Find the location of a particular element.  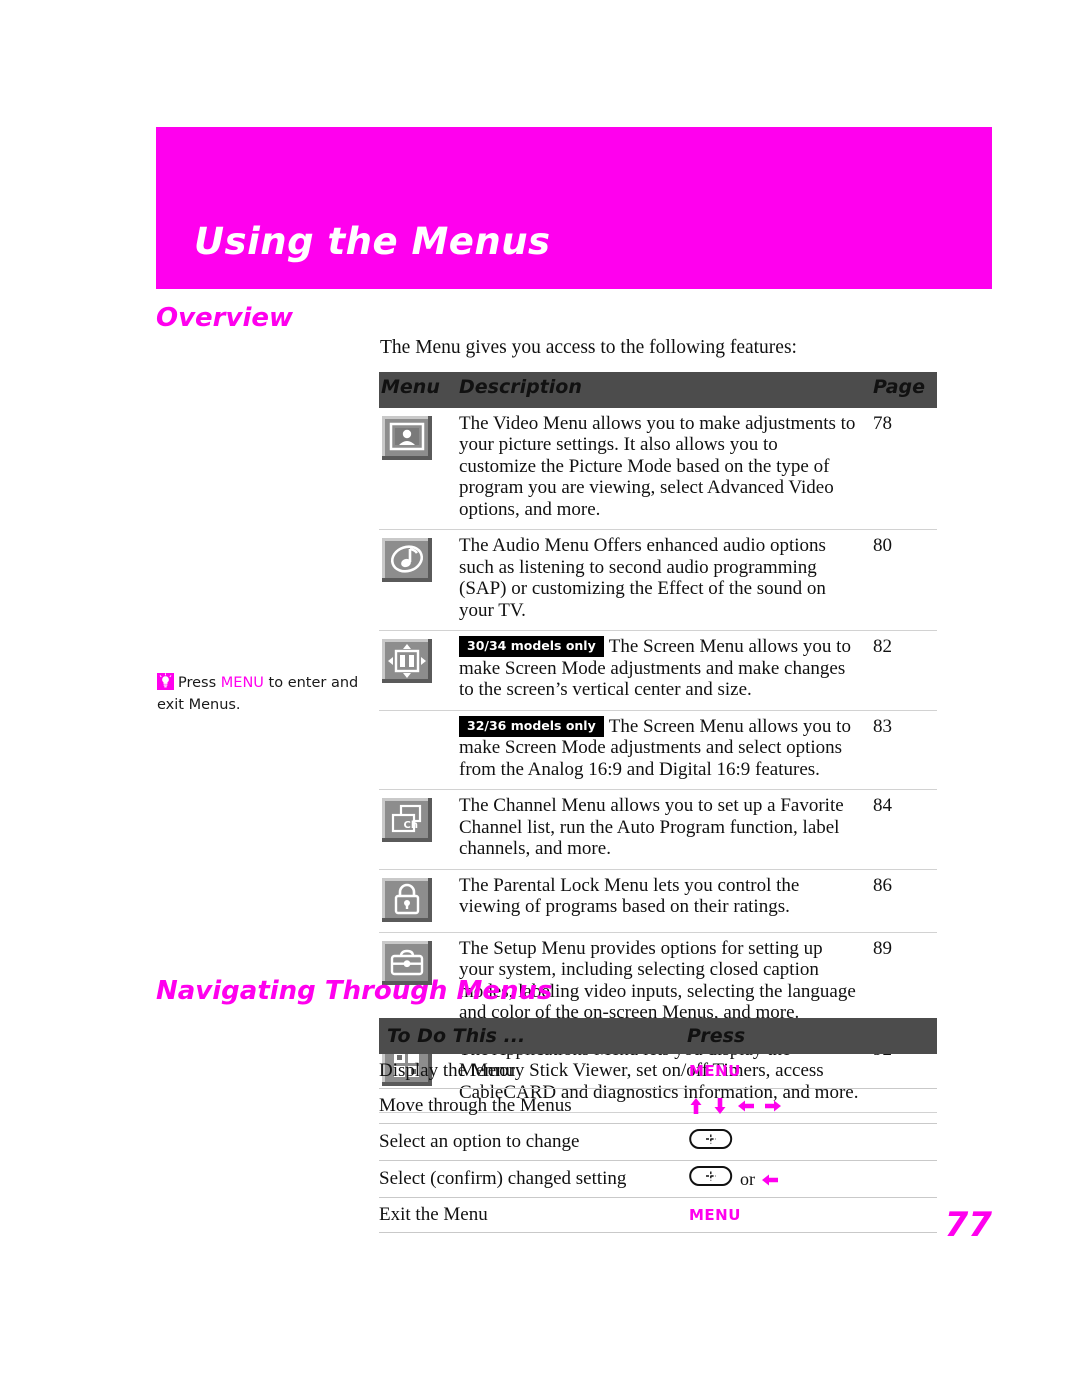

svg-text: Ch is located at coordinates (411, 825).